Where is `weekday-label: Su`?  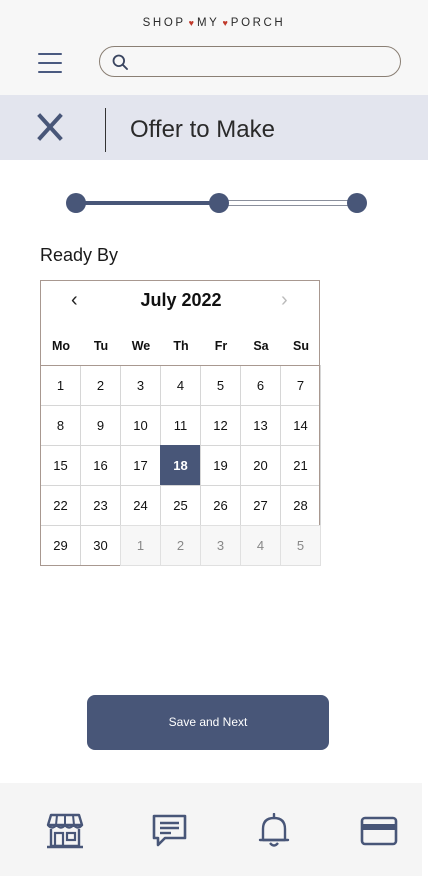 weekday-label: Su is located at coordinates (301, 346).